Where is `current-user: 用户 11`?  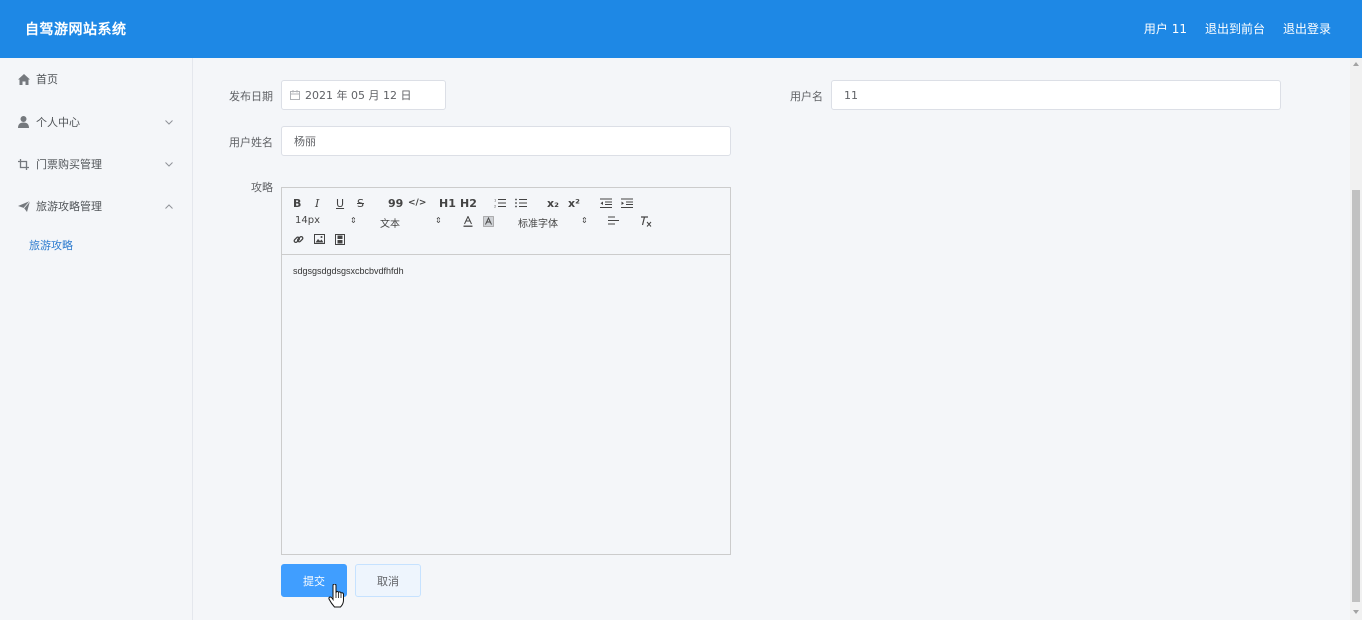
current-user: 用户 11 is located at coordinates (1165, 28).